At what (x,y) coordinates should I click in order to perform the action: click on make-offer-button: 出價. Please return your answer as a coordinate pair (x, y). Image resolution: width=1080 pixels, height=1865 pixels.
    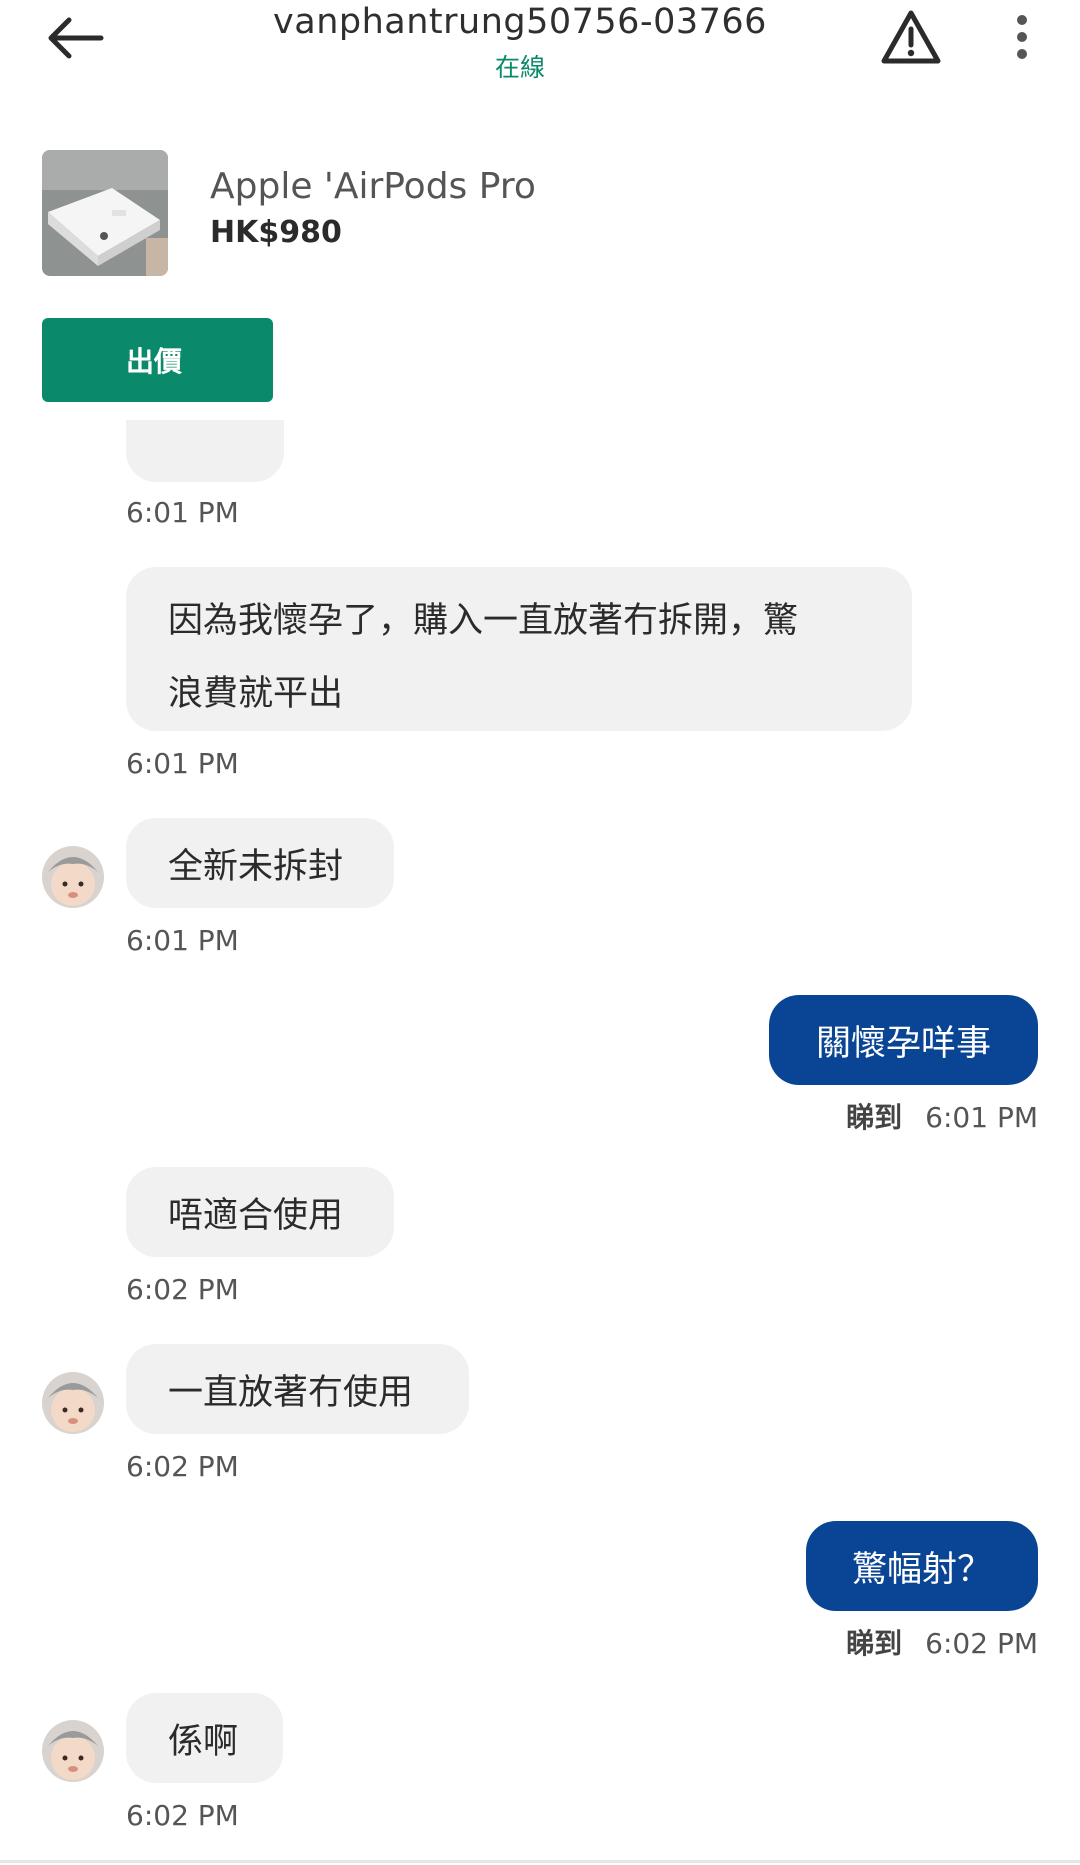
    Looking at the image, I should click on (157, 360).